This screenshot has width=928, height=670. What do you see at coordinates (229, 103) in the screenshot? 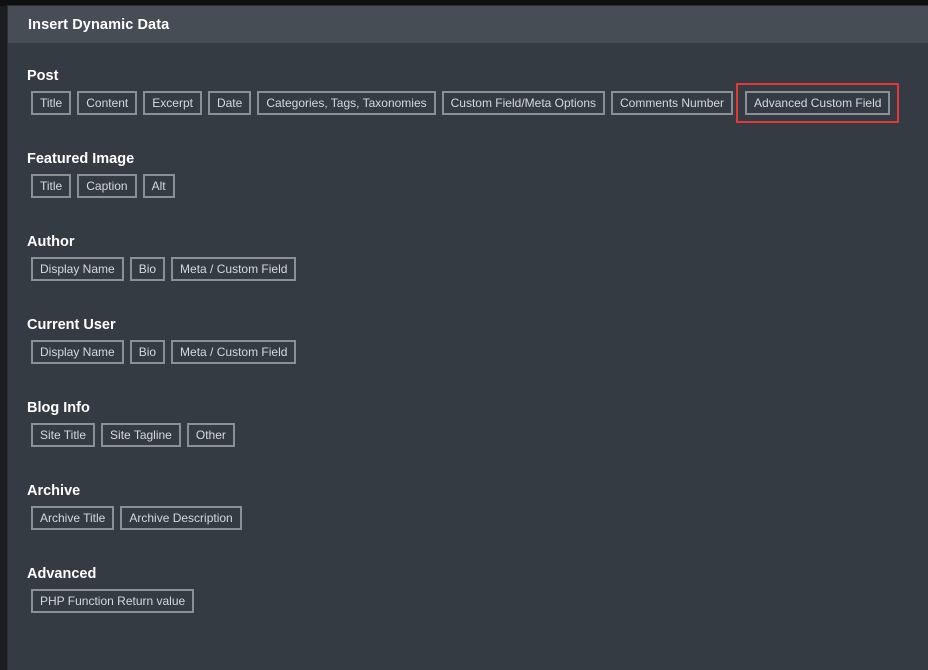
I see `post-date-button: Date` at bounding box center [229, 103].